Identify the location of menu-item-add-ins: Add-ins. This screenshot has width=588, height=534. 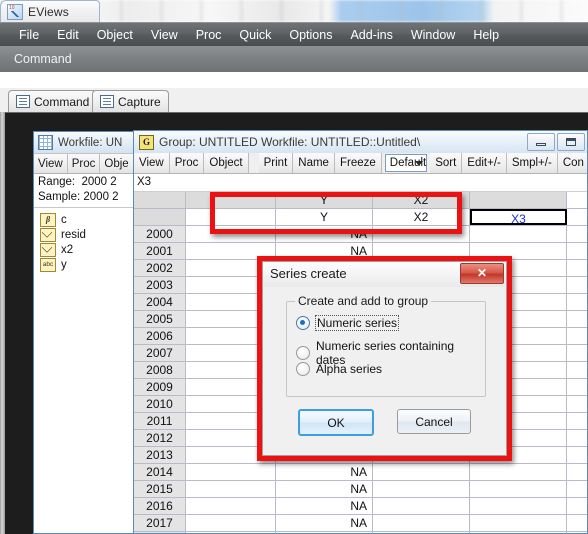
(371, 35).